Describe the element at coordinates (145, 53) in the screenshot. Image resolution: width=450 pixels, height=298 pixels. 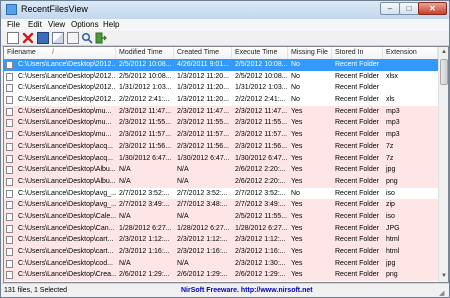
I see `column-modified-time: Modified Time` at that location.